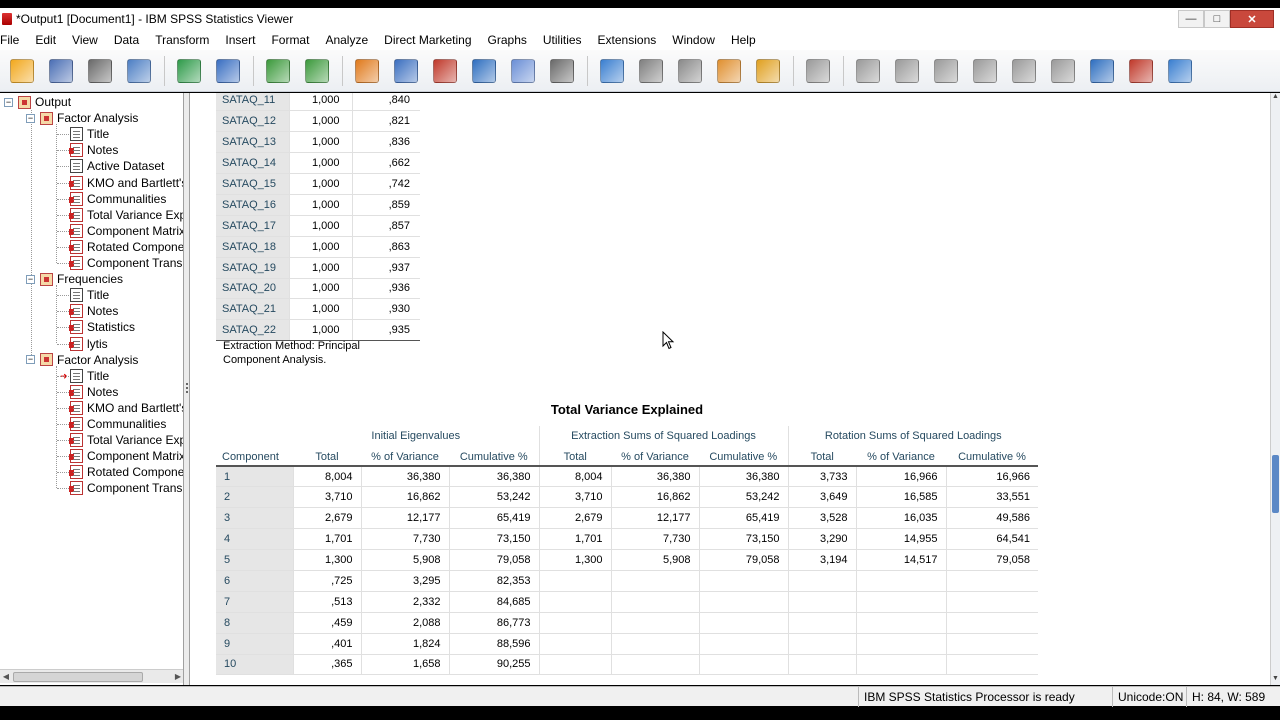 This screenshot has width=1280, height=720. Describe the element at coordinates (627, 644) in the screenshot. I see `table-row: 9,401 1,824 88,596` at that location.